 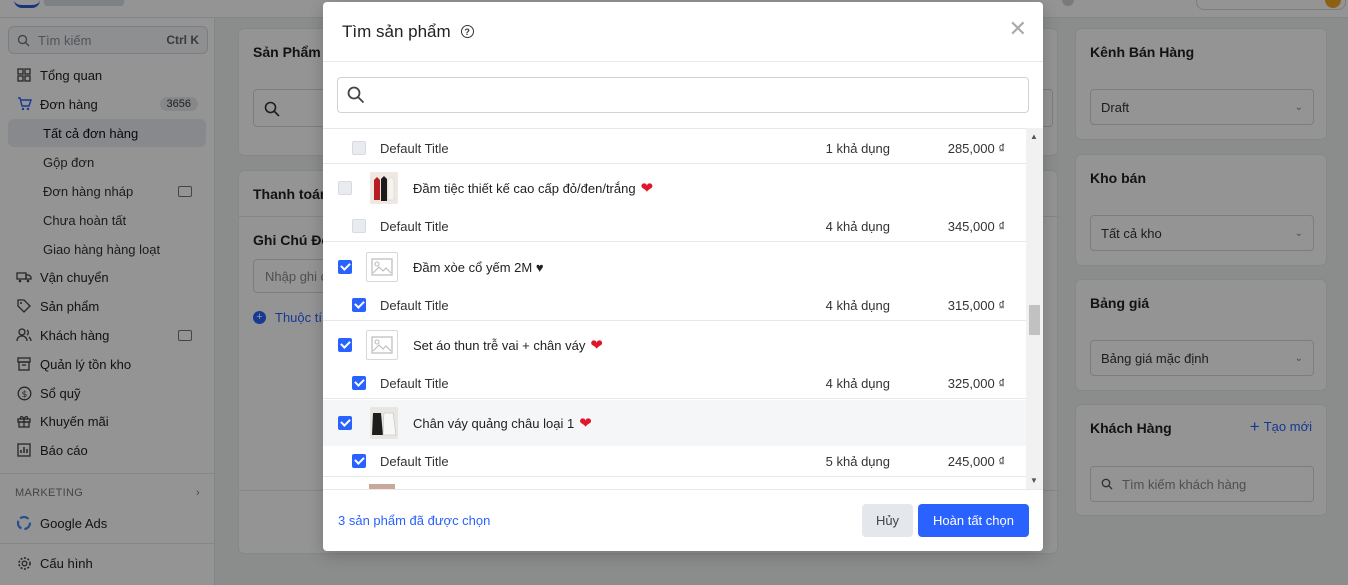 What do you see at coordinates (887, 520) in the screenshot?
I see `cancel-button: Hủy` at bounding box center [887, 520].